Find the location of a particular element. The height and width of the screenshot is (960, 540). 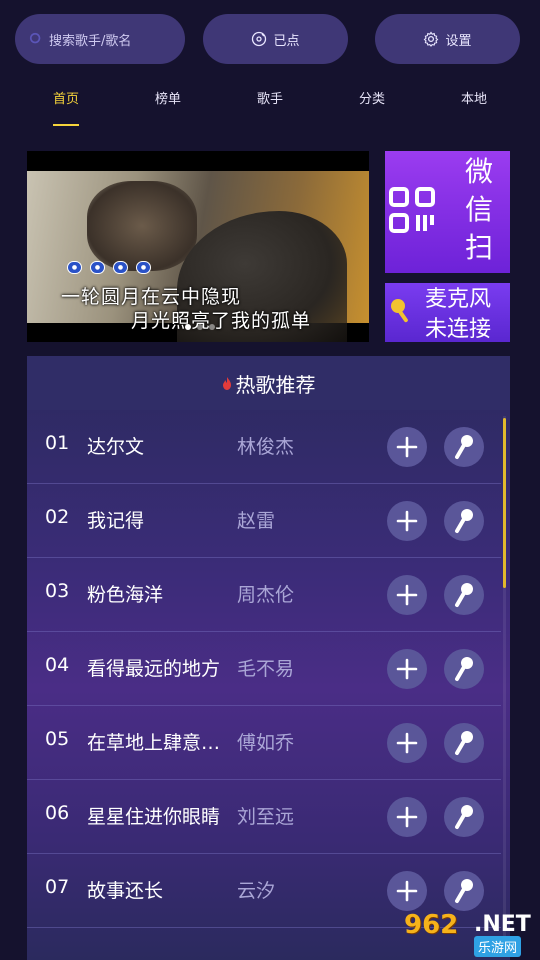

song-rank: 02 is located at coordinates (57, 517).